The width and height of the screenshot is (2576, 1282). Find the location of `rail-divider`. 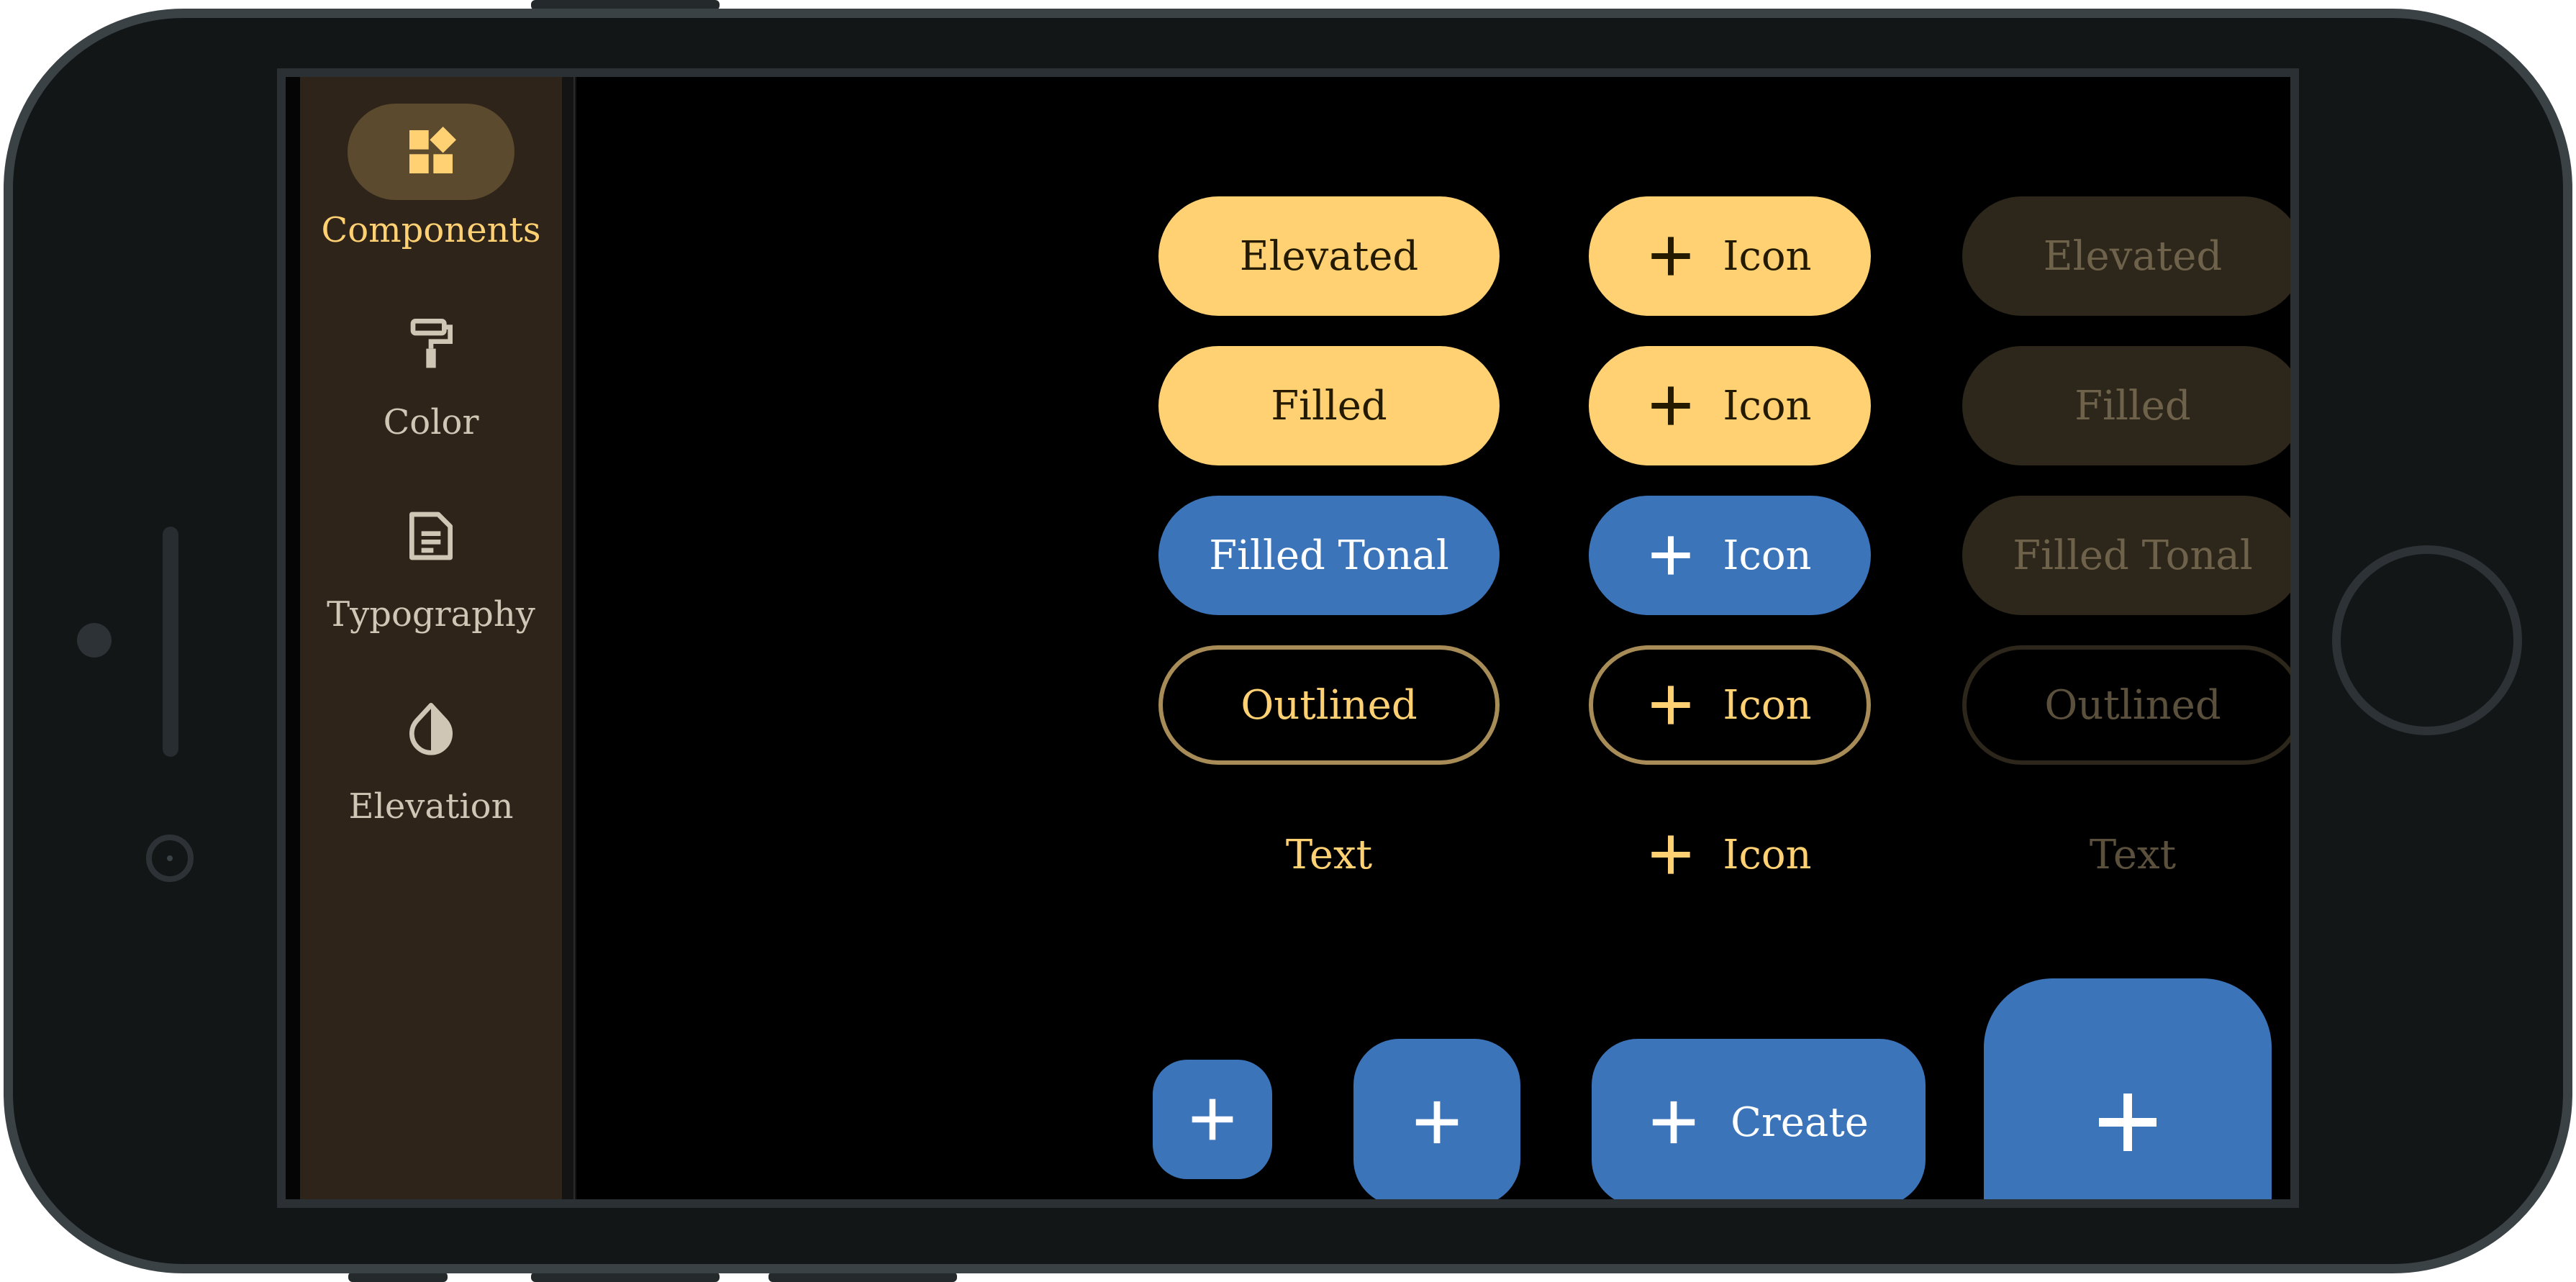

rail-divider is located at coordinates (569, 638).